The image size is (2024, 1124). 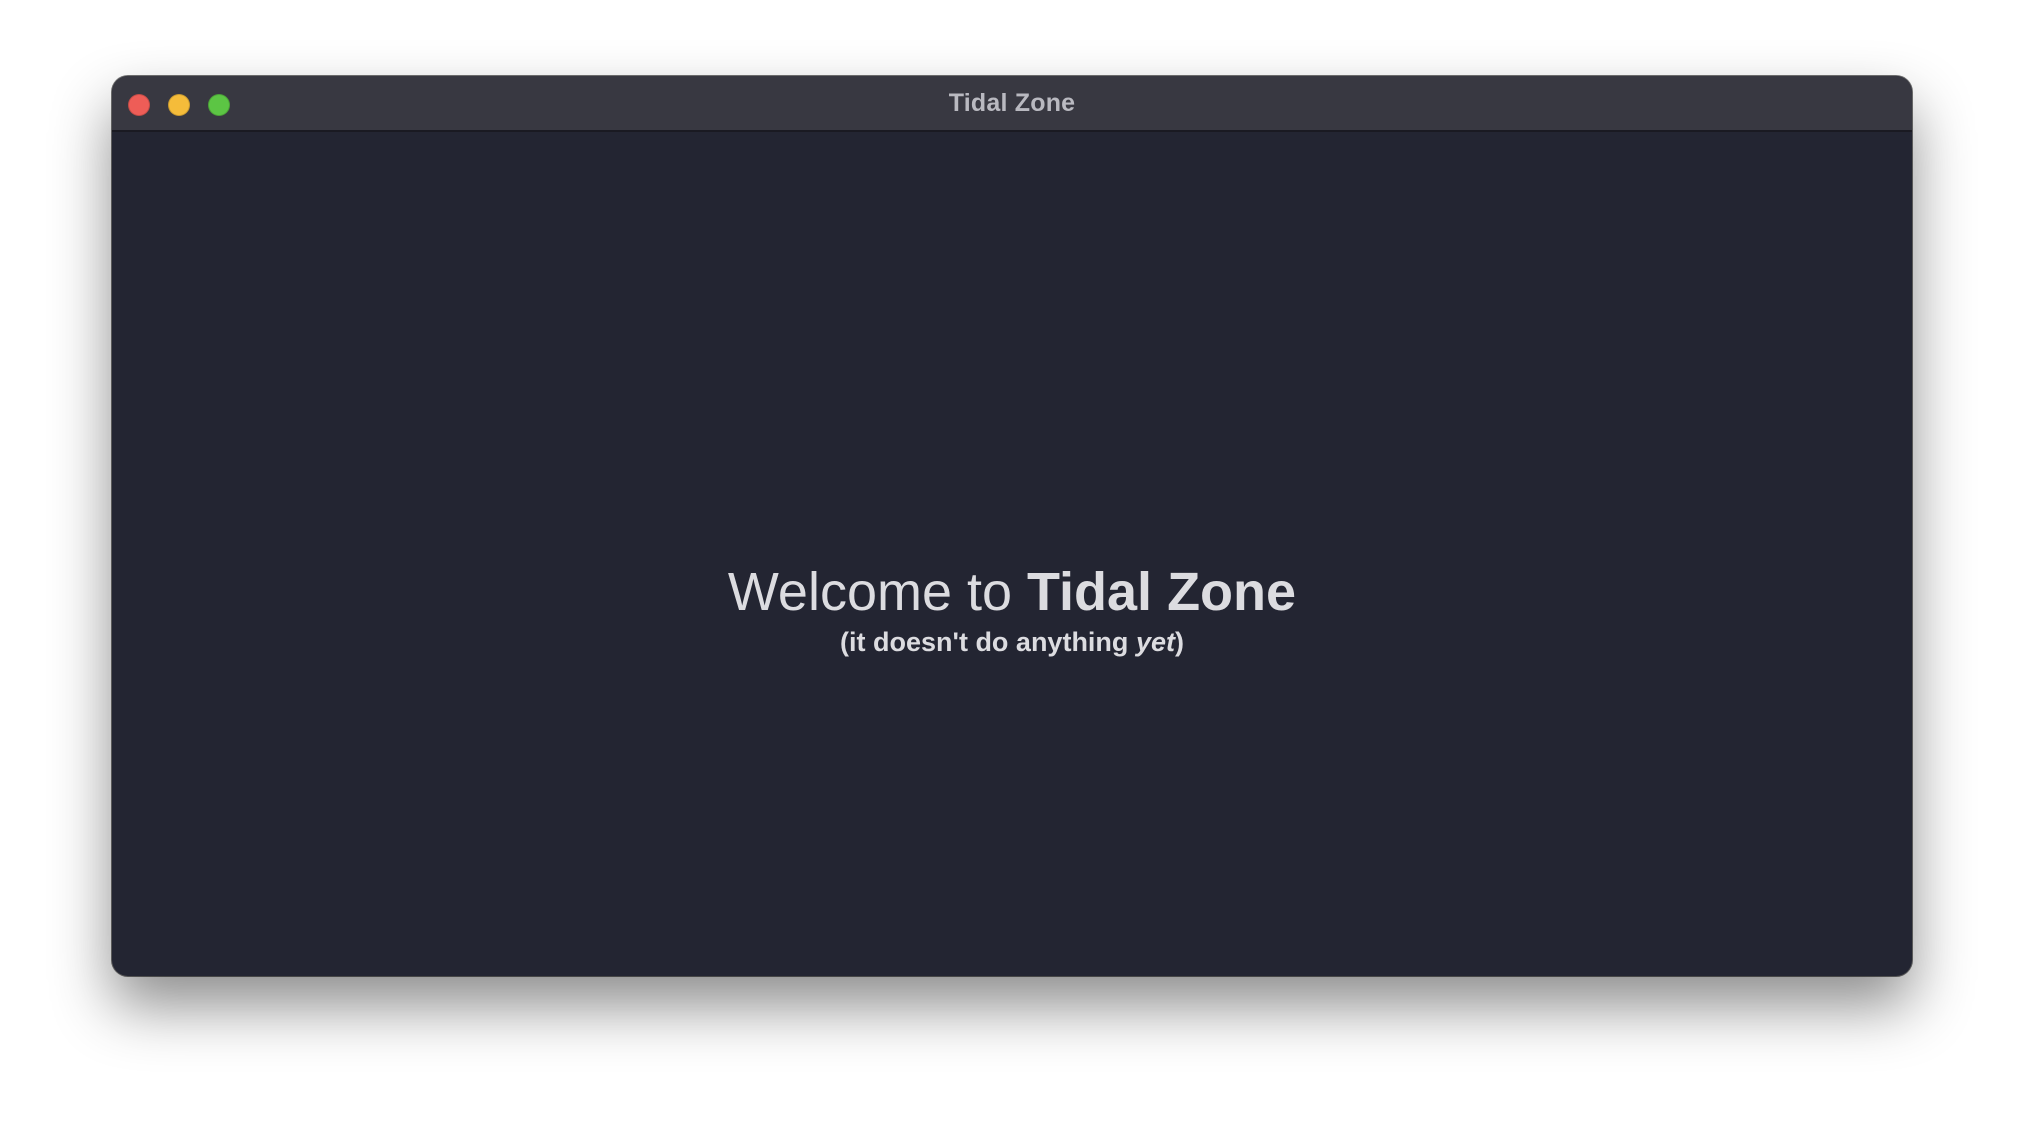 I want to click on subtitle-open: (it doesn't do anything, so click(x=988, y=642).